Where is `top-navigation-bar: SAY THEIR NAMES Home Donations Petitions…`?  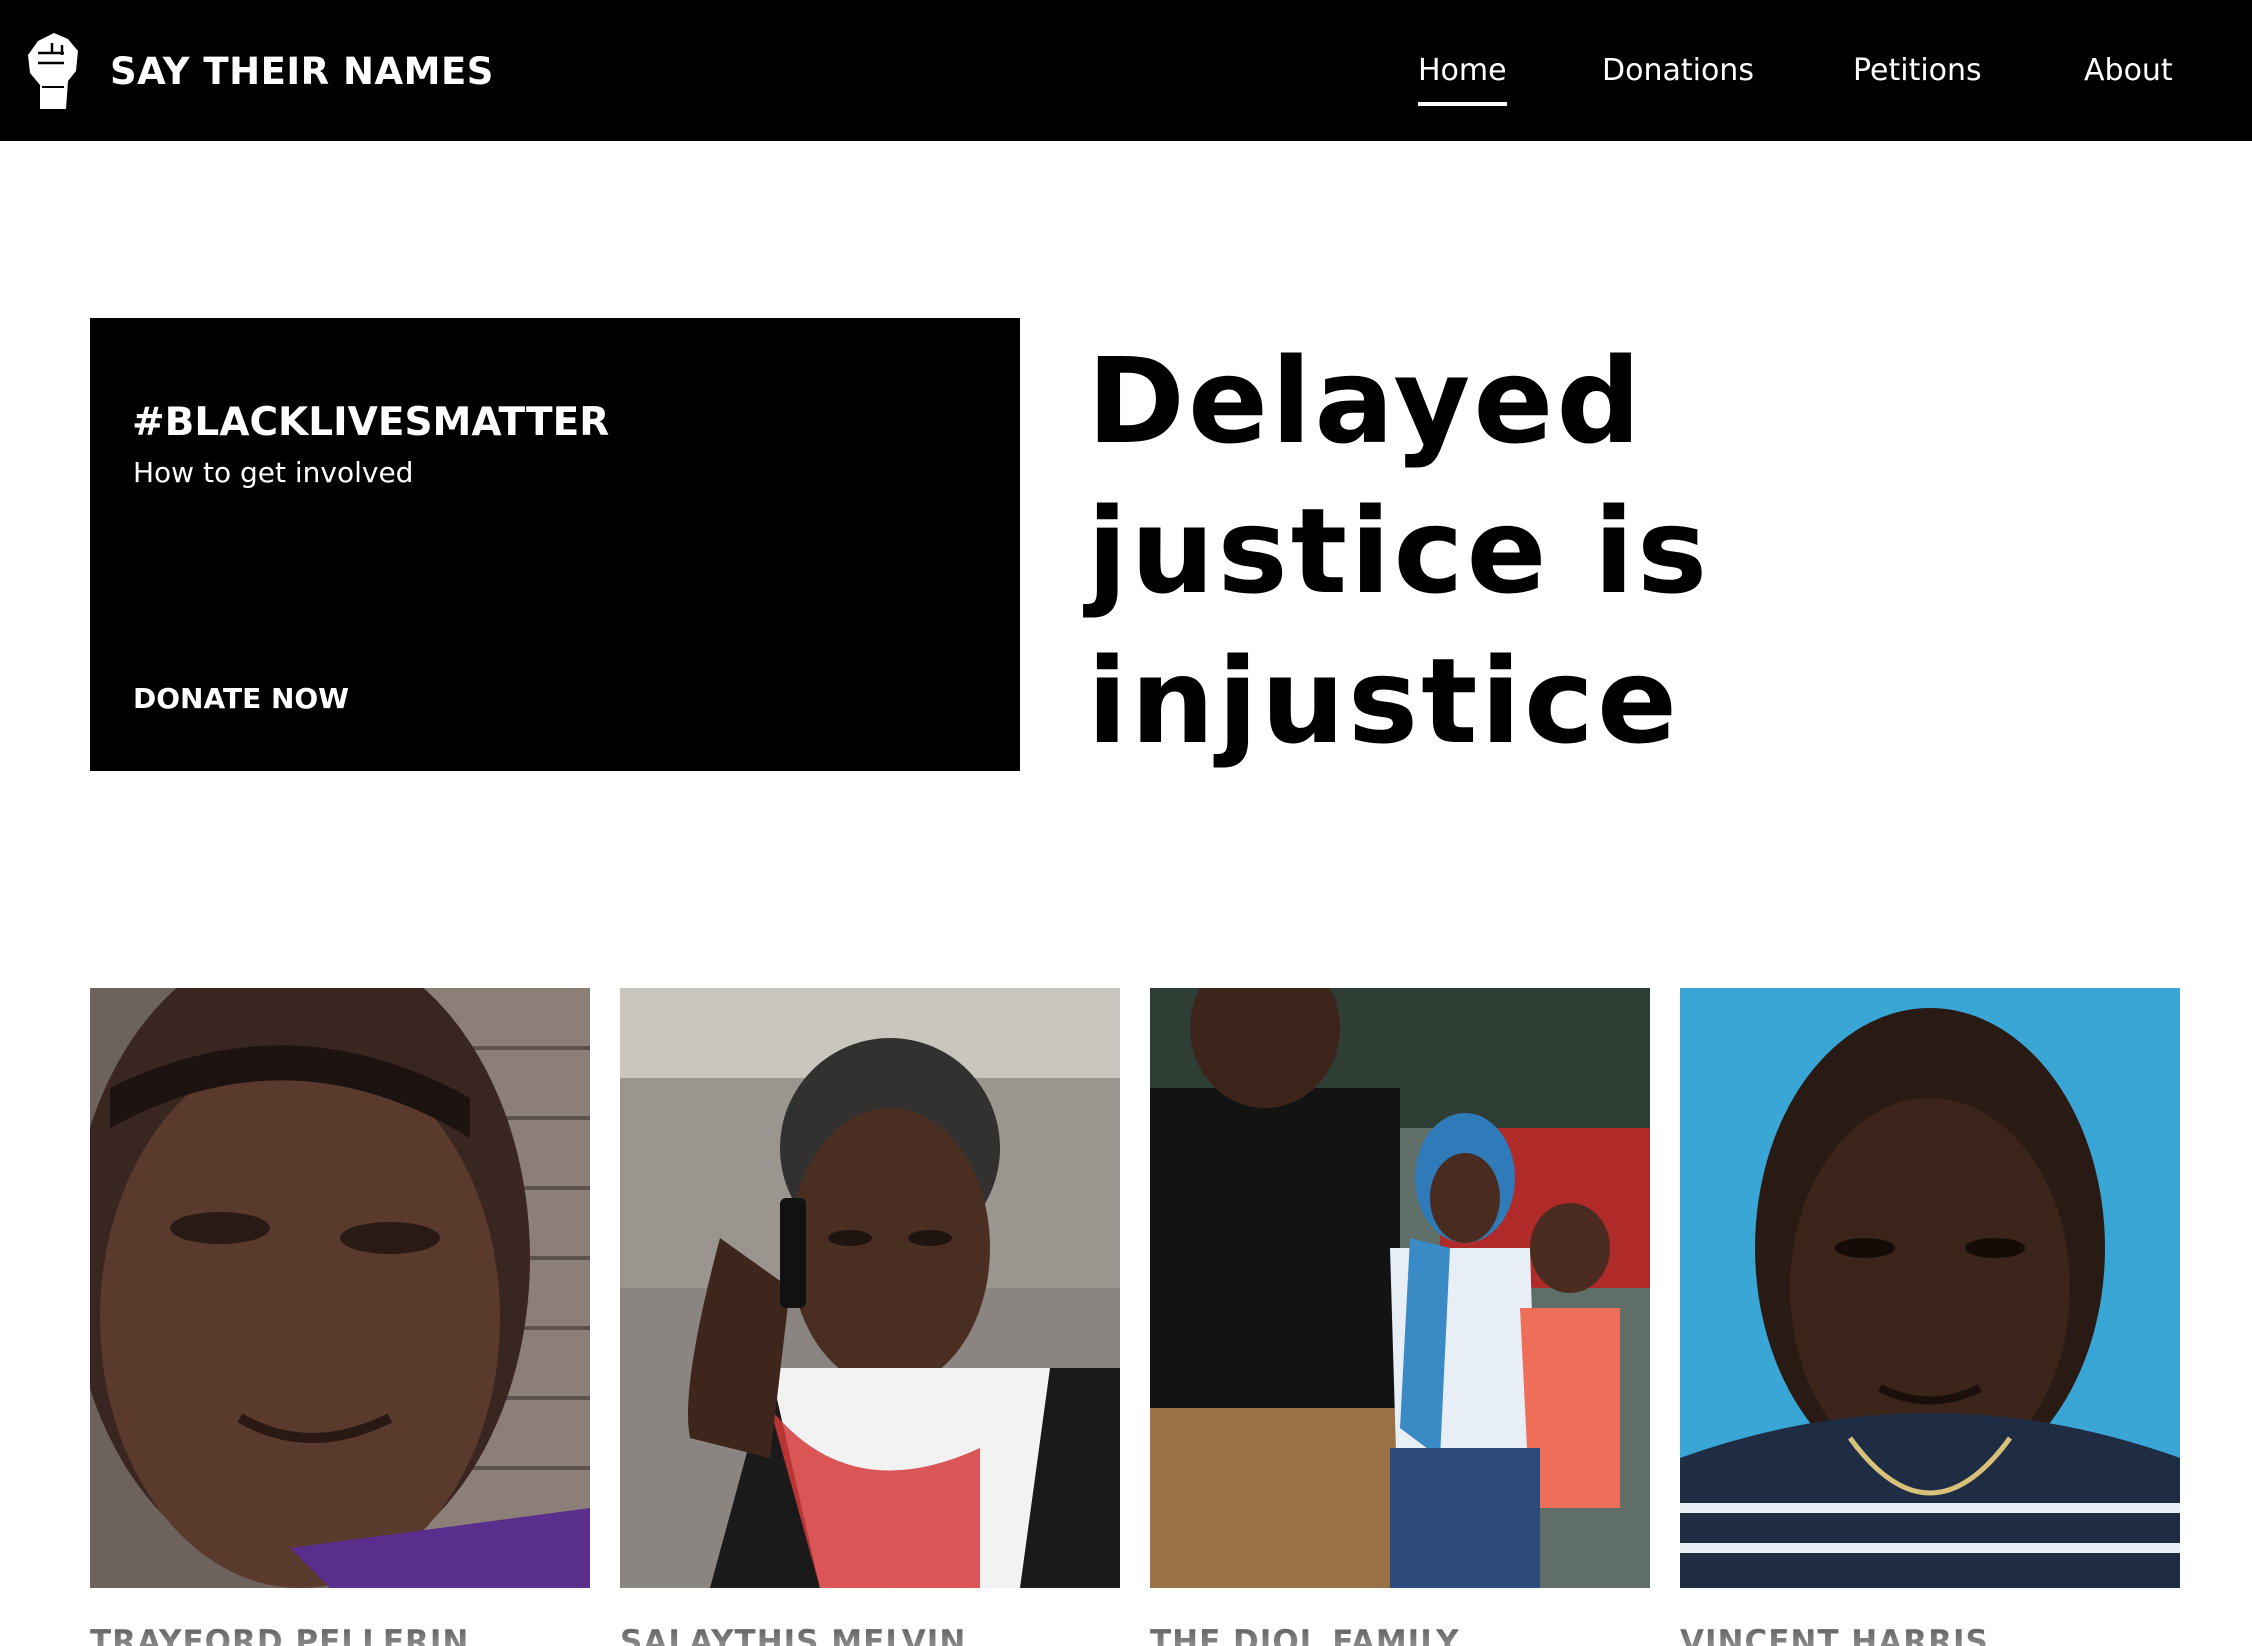 top-navigation-bar: SAY THEIR NAMES Home Donations Petitions… is located at coordinates (1126, 70).